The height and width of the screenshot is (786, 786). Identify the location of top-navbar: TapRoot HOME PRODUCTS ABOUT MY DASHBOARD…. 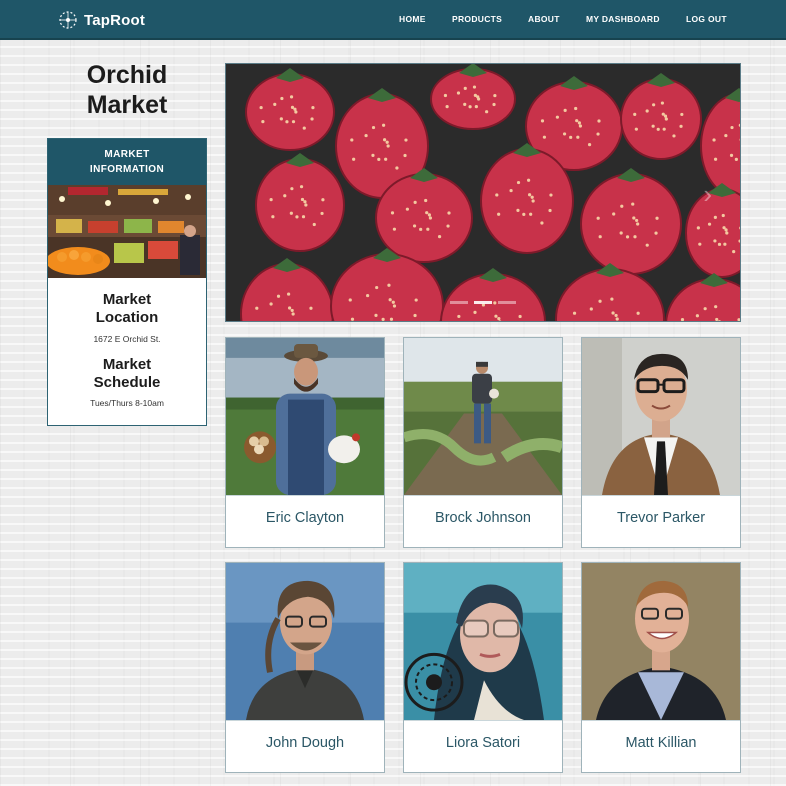
(393, 20).